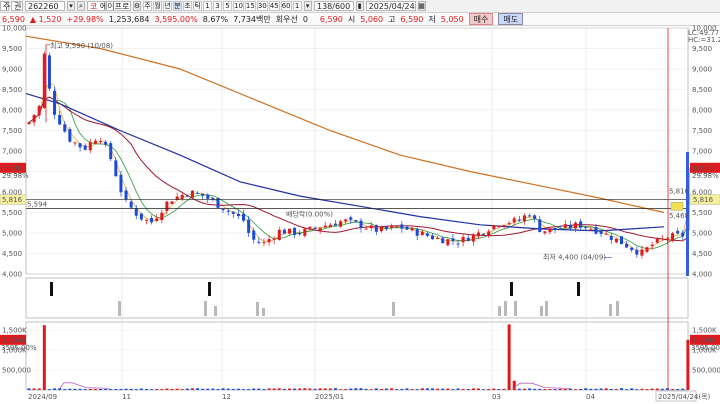  I want to click on volume-tick-right: 1,500K, so click(704, 331).